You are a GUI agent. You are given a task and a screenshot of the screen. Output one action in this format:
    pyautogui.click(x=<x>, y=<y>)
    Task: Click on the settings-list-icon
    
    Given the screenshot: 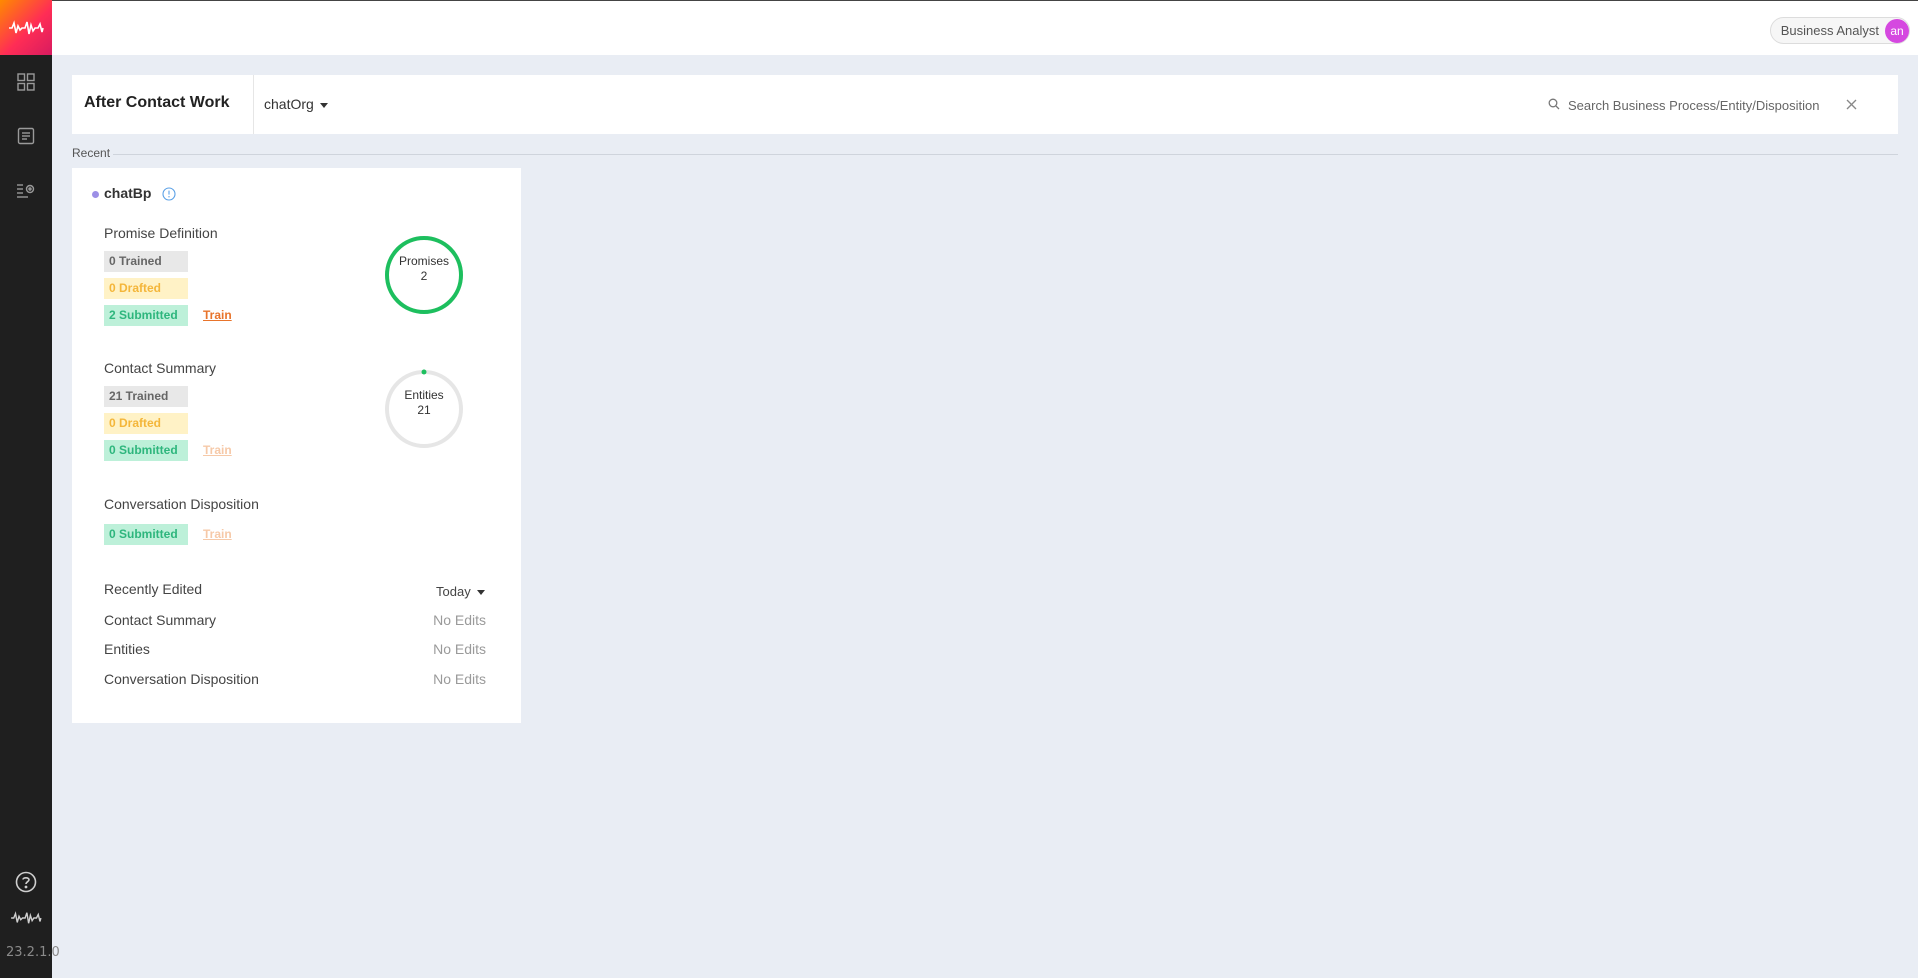 What is the action you would take?
    pyautogui.click(x=26, y=190)
    